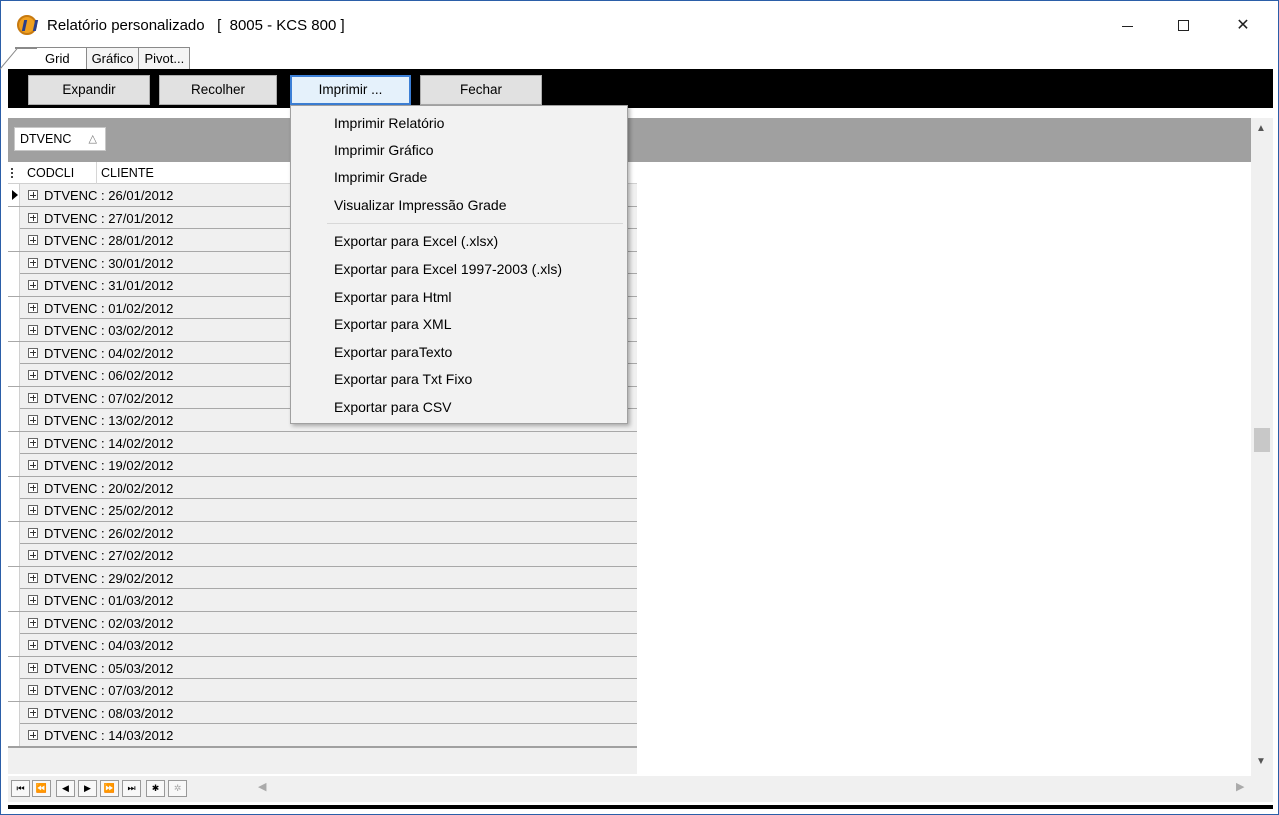  Describe the element at coordinates (1127, 25) in the screenshot. I see `minimize-button` at that location.